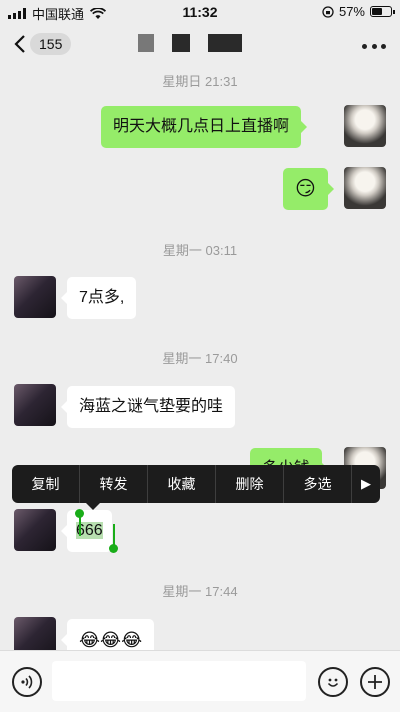 Image resolution: width=400 pixels, height=712 pixels. What do you see at coordinates (374, 46) in the screenshot?
I see `more-dots-icon` at bounding box center [374, 46].